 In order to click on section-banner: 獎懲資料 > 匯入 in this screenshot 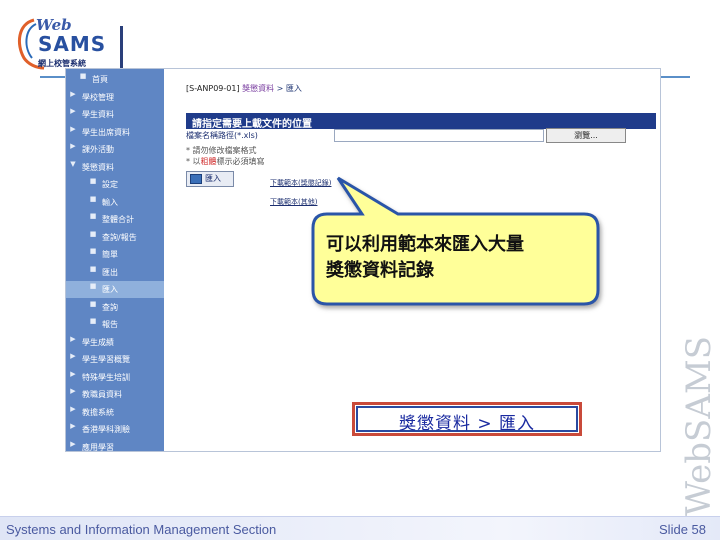, I will do `click(467, 419)`.